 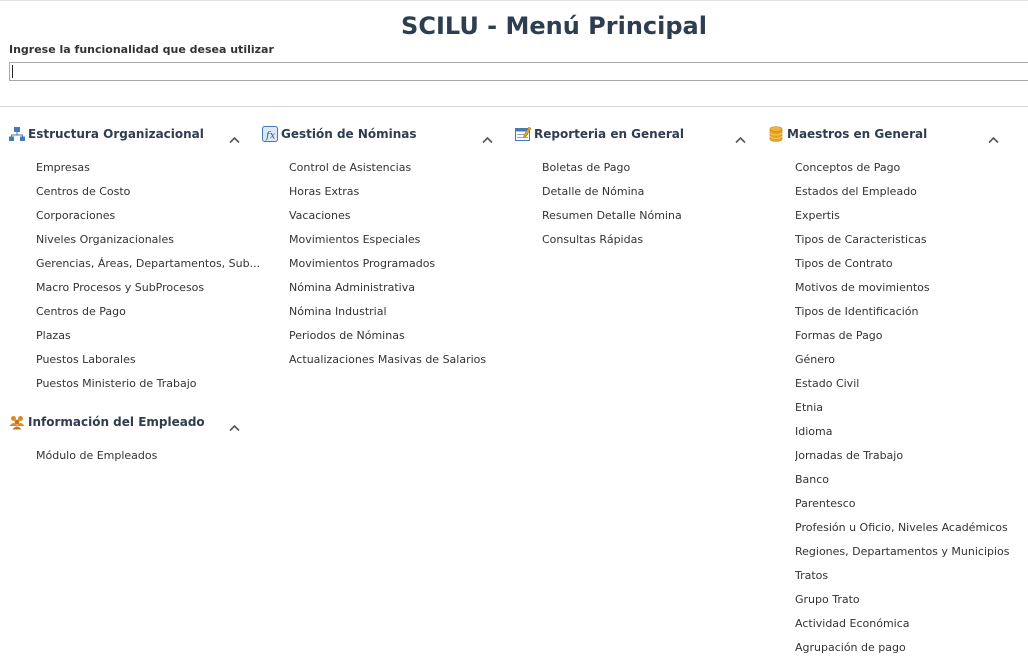 I want to click on menu-item-grupo-trato: Grupo Trato, so click(x=827, y=599).